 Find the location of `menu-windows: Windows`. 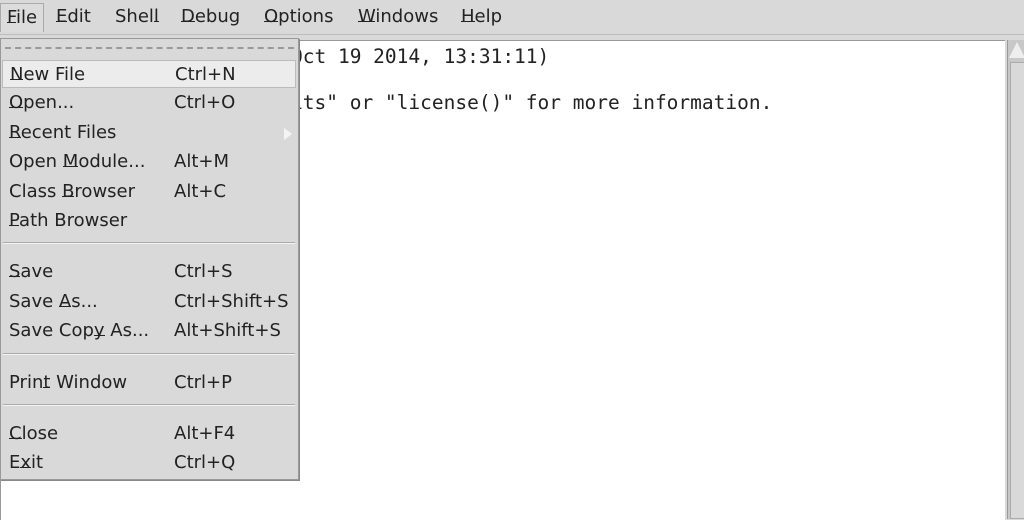

menu-windows: Windows is located at coordinates (398, 17).